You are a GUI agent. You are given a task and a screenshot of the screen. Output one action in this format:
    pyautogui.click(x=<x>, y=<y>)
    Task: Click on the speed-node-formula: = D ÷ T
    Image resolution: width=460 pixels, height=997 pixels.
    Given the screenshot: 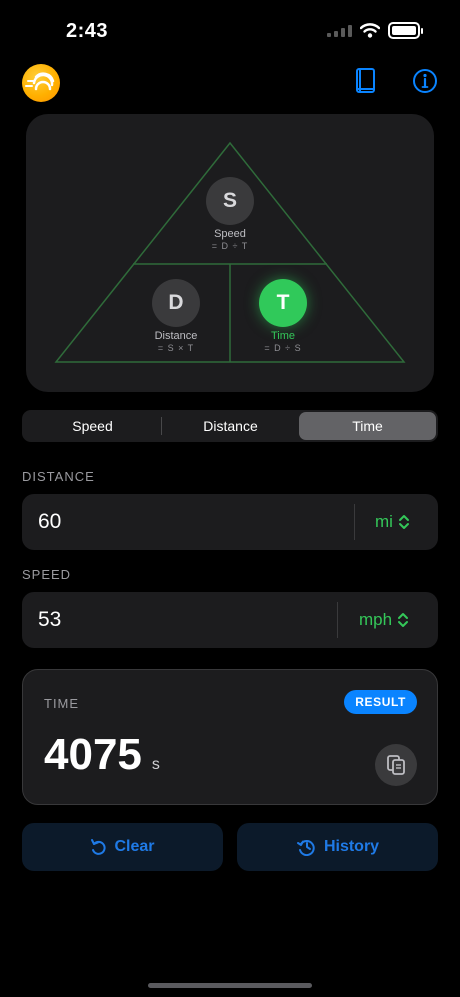 What is the action you would take?
    pyautogui.click(x=230, y=246)
    